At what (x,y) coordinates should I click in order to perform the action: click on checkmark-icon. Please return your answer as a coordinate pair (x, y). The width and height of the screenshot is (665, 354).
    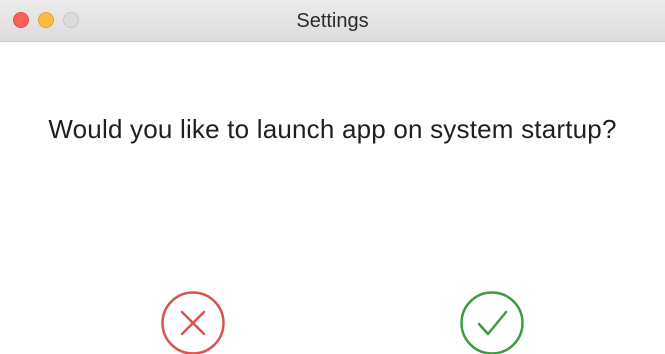
    Looking at the image, I should click on (492, 322).